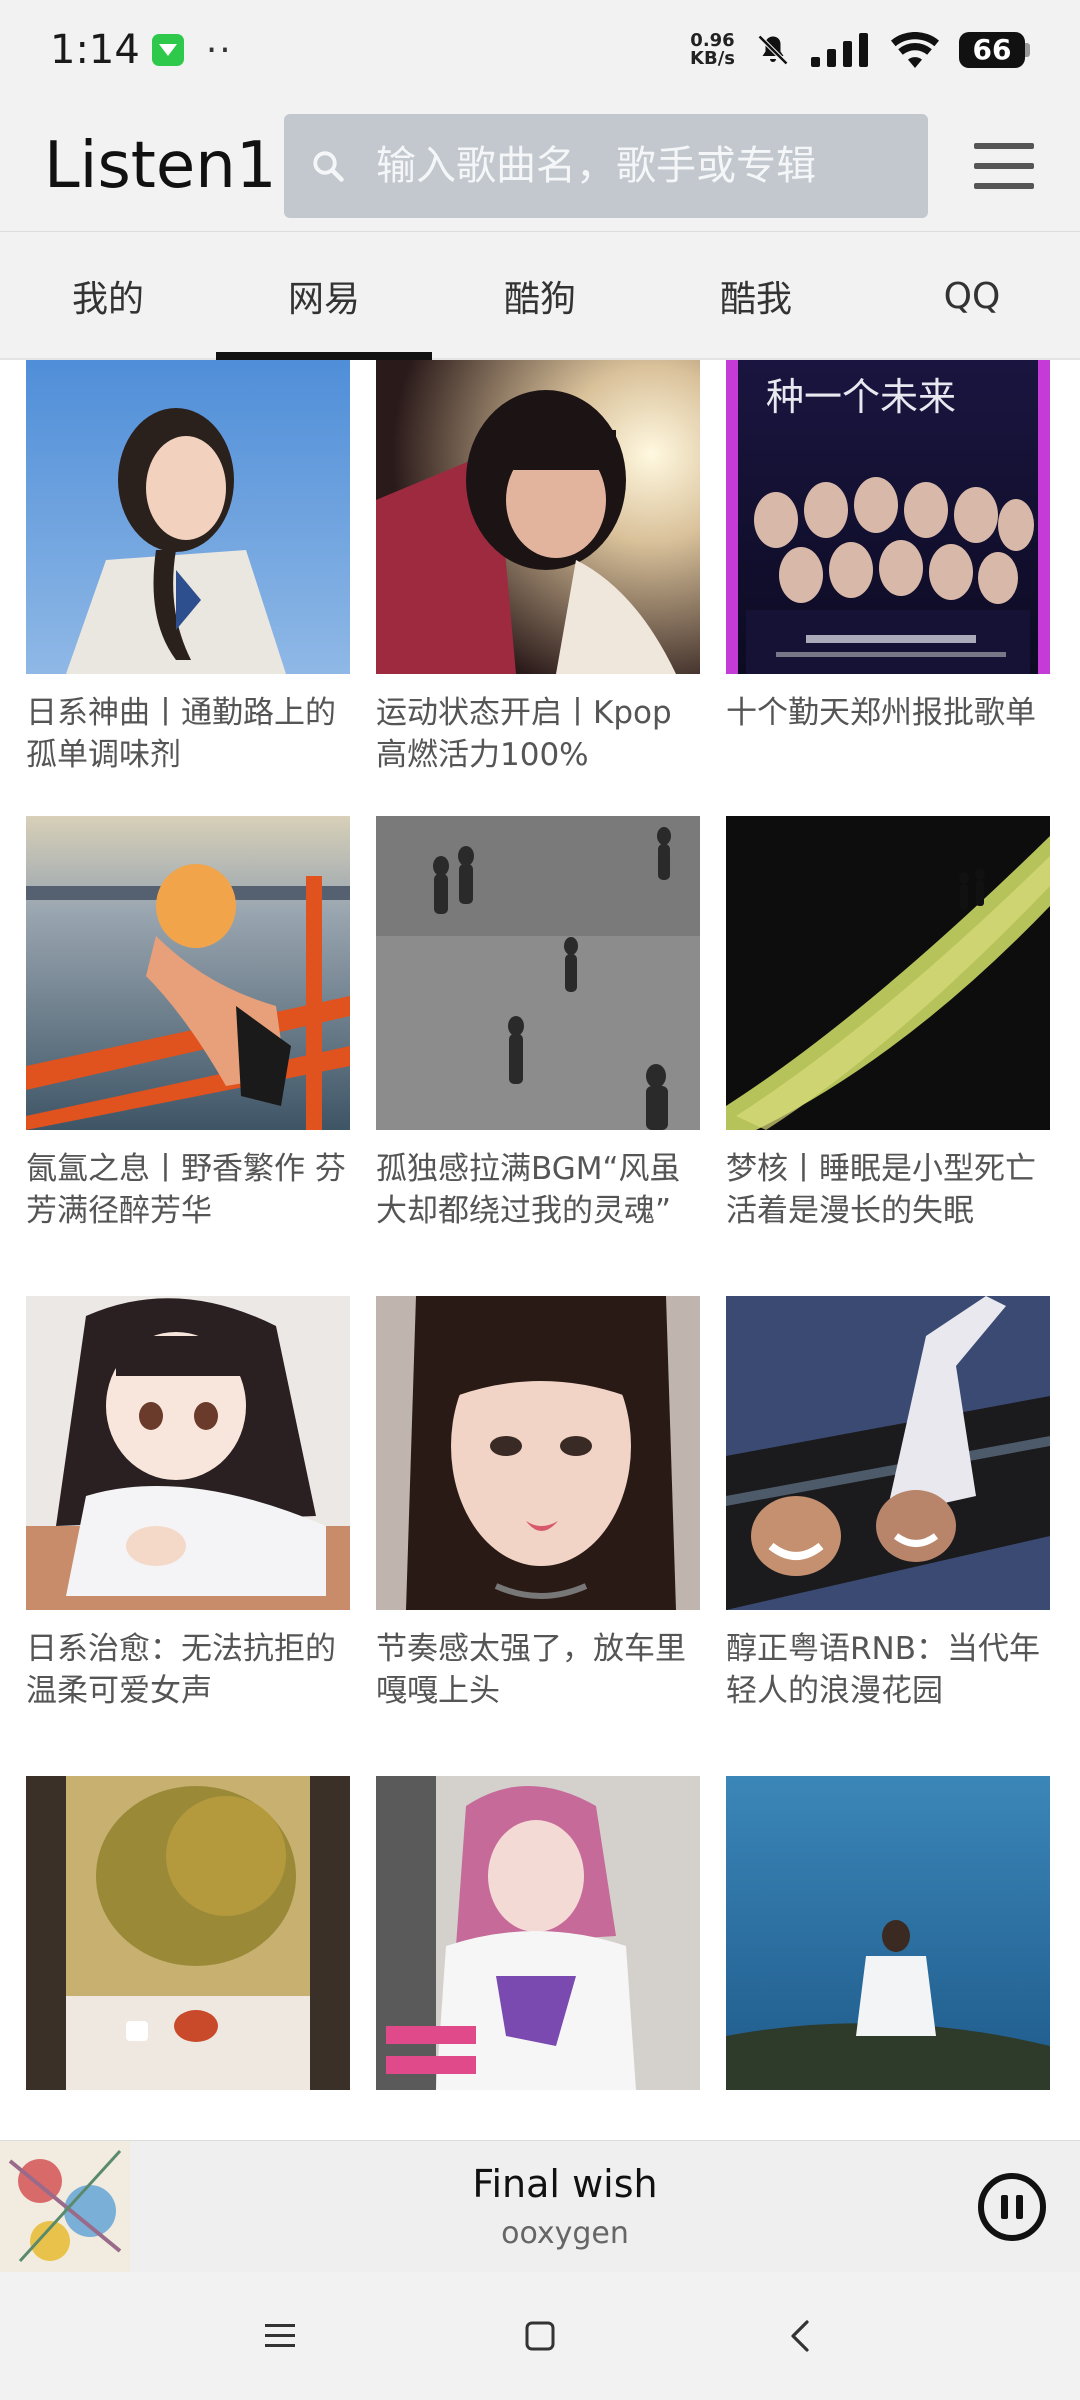 The width and height of the screenshot is (1080, 2400). What do you see at coordinates (167, 50) in the screenshot?
I see `app-notification-icon` at bounding box center [167, 50].